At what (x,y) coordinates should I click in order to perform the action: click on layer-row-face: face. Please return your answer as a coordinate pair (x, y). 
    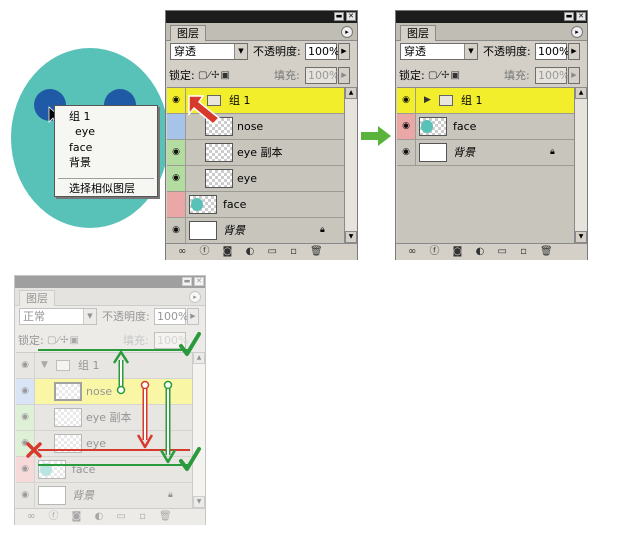
    Looking at the image, I should click on (255, 205).